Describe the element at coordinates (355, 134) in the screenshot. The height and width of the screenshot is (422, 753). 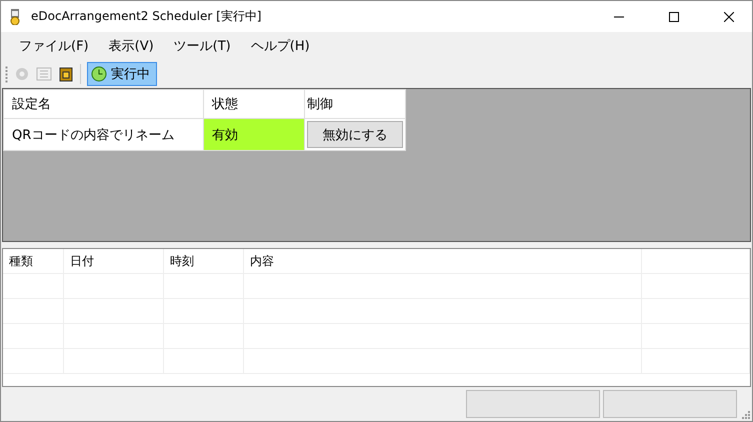
I see `disable-button: 無効にする` at that location.